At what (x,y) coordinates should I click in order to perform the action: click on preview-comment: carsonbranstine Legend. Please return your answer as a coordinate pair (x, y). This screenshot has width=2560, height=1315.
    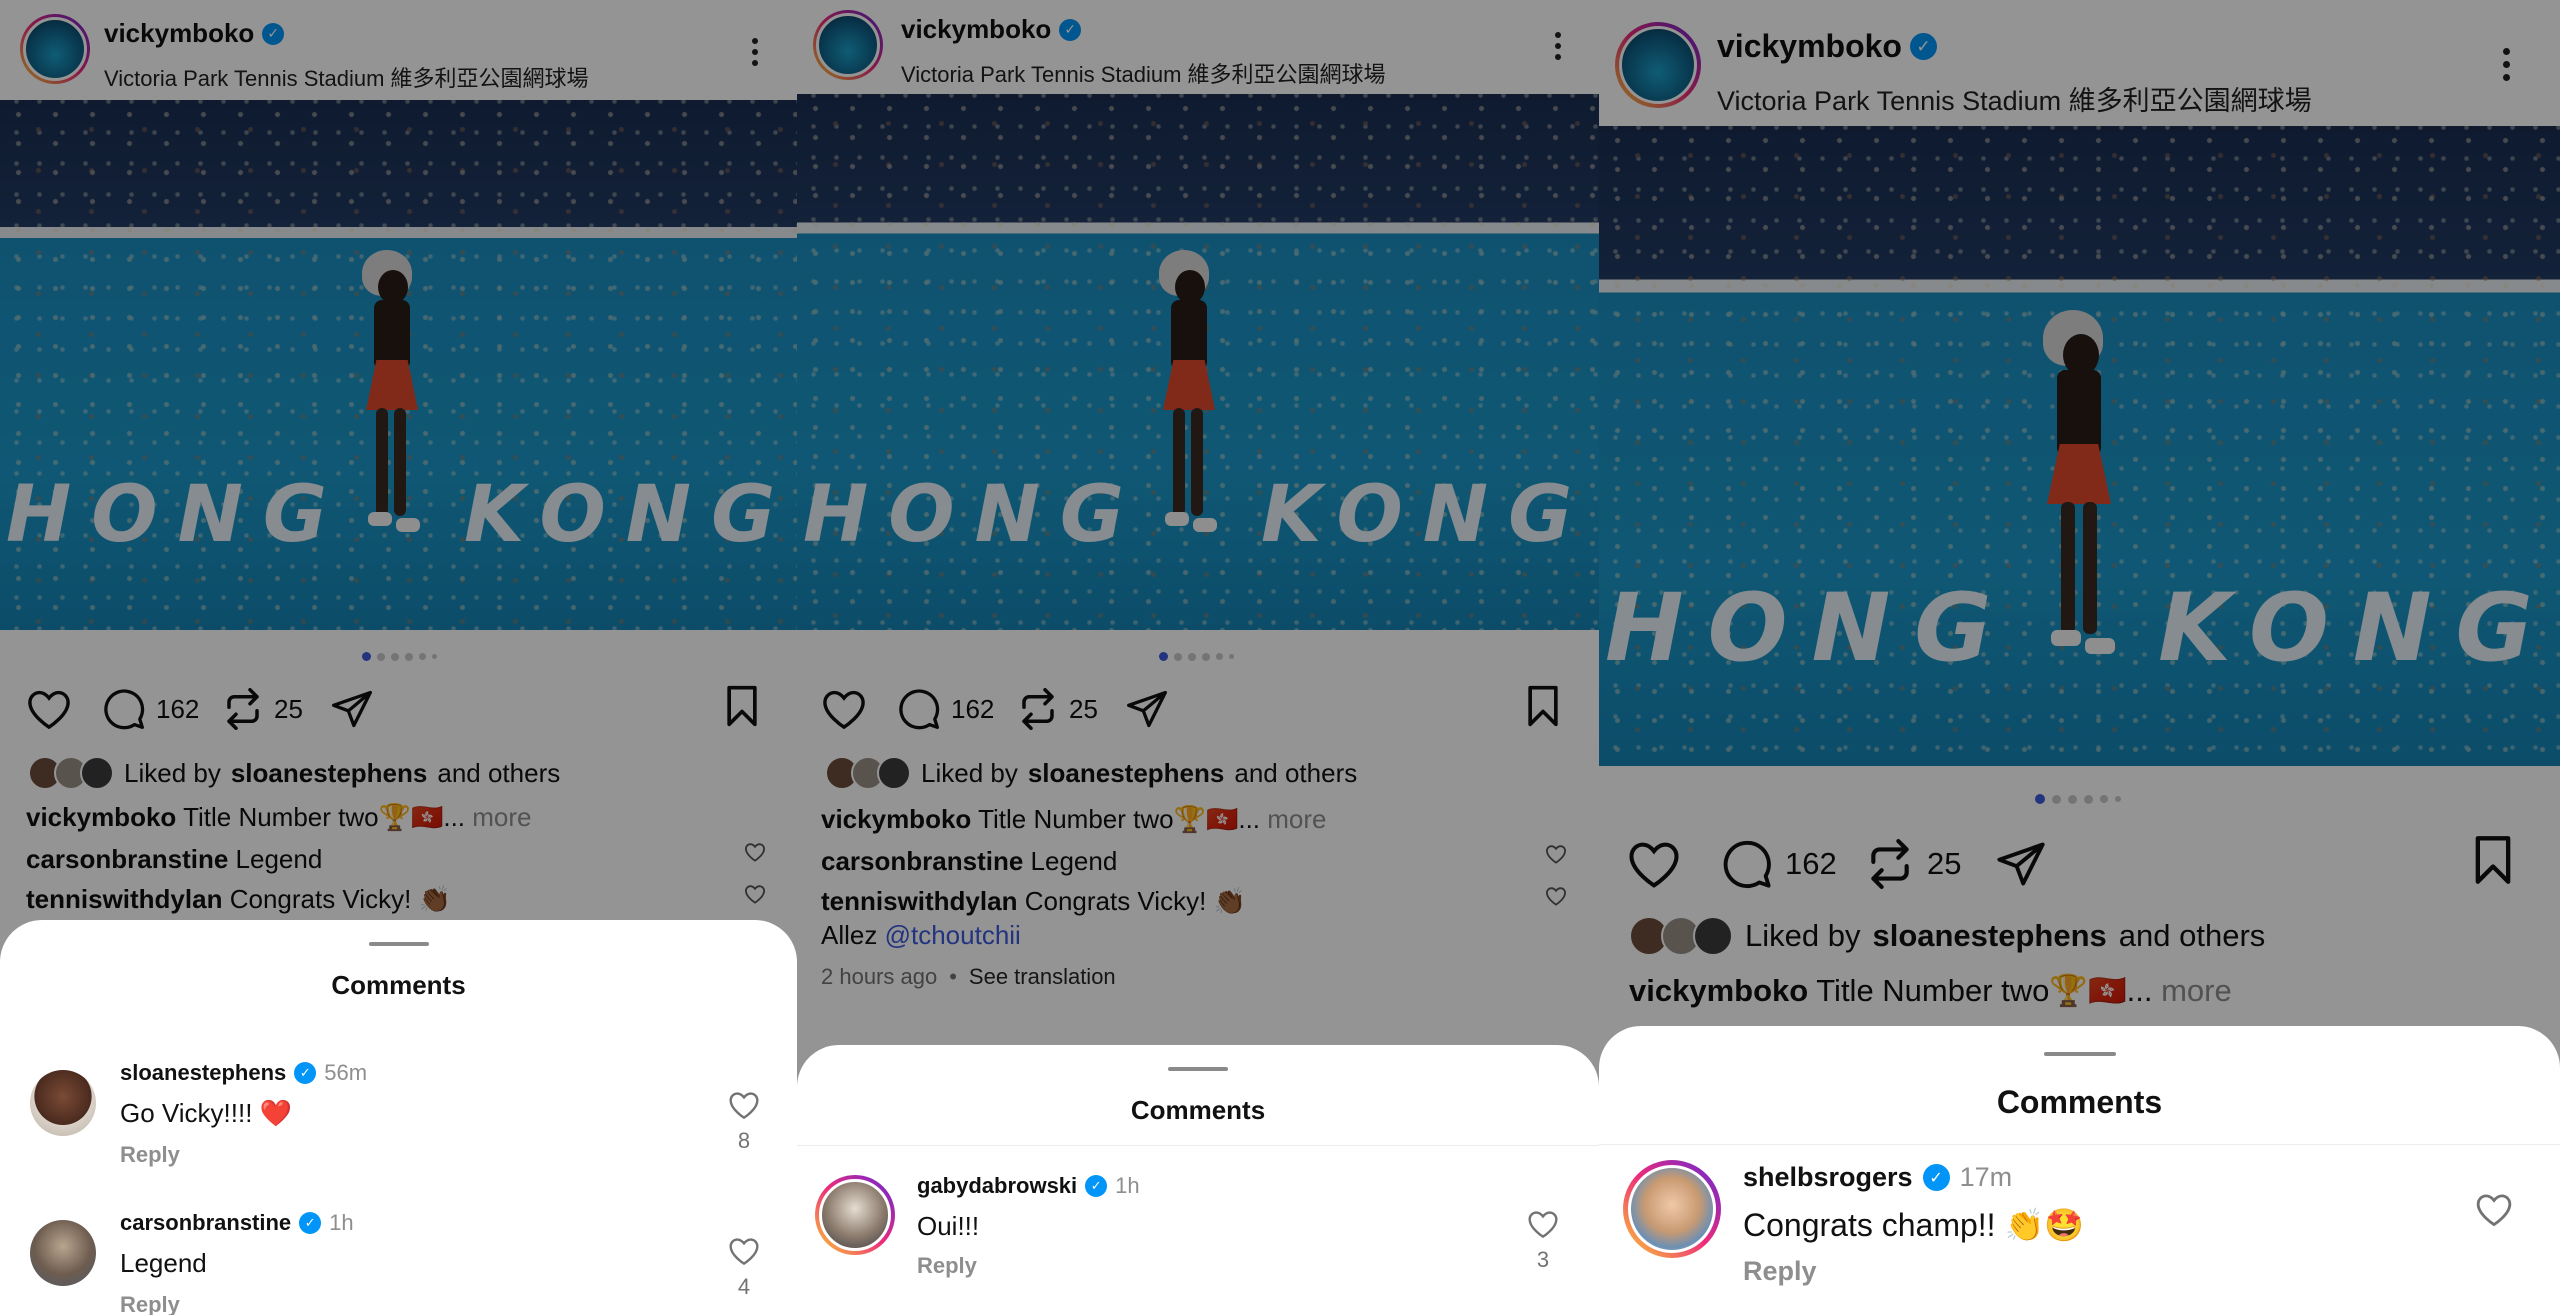
    Looking at the image, I should click on (969, 861).